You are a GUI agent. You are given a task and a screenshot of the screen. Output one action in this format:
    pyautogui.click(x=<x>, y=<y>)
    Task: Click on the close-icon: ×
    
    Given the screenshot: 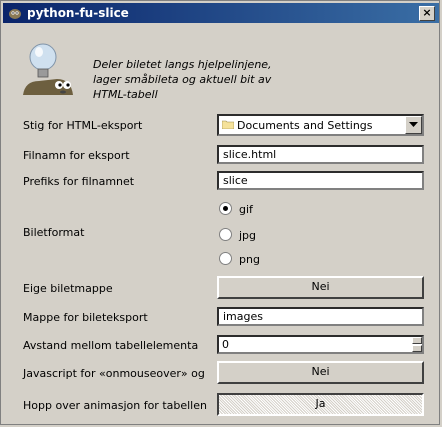 What is the action you would take?
    pyautogui.click(x=427, y=12)
    